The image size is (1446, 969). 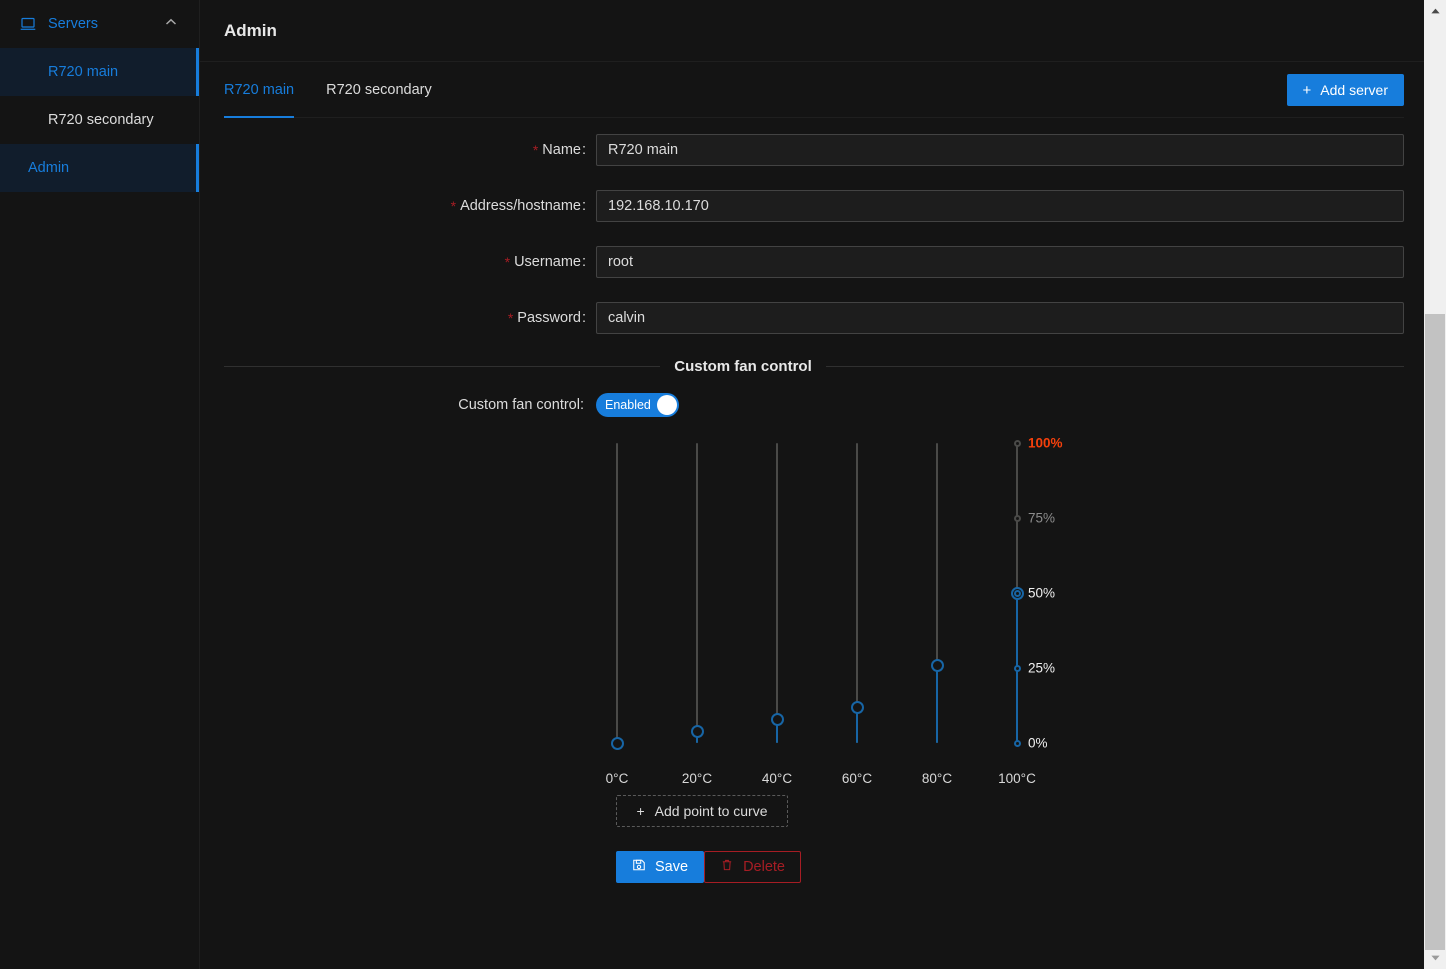 What do you see at coordinates (250, 30) in the screenshot?
I see `page-title: Admin` at bounding box center [250, 30].